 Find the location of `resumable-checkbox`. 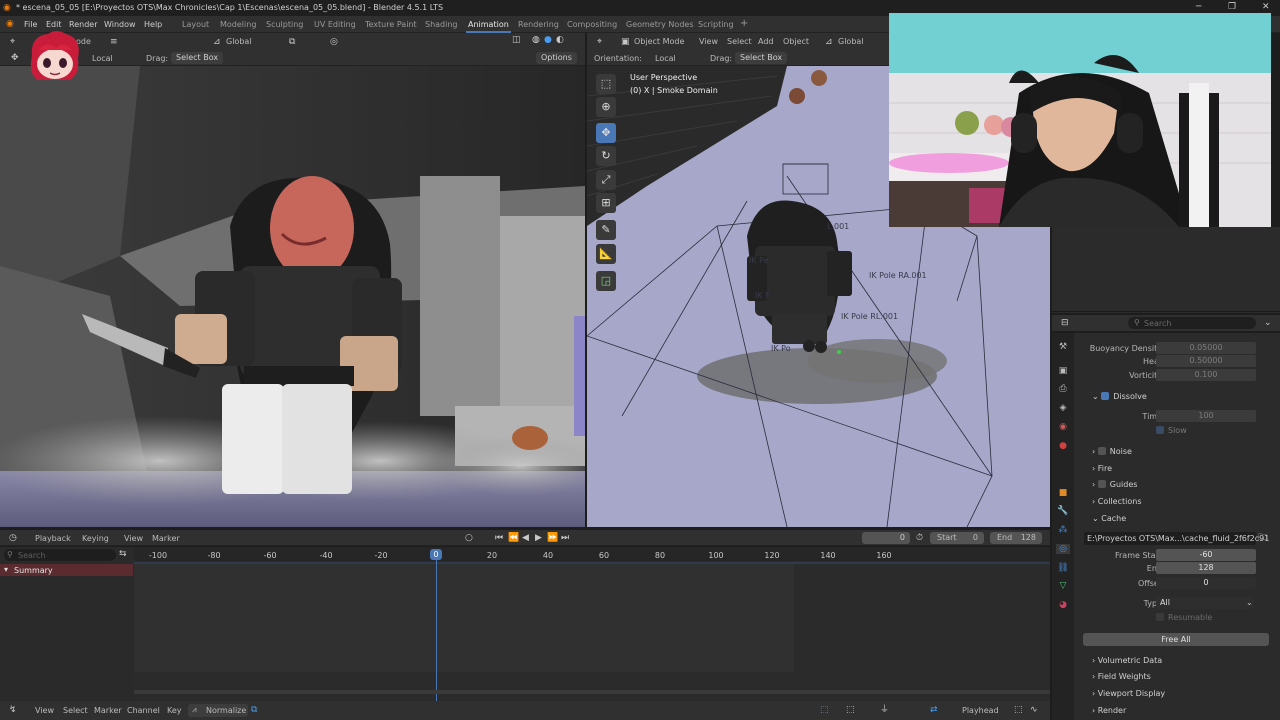

resumable-checkbox is located at coordinates (1160, 617).